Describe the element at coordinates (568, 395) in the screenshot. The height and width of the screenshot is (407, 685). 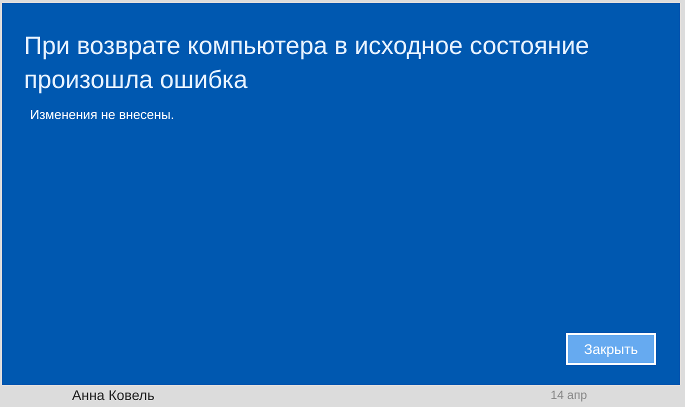
I see `message-date: 14 апр` at that location.